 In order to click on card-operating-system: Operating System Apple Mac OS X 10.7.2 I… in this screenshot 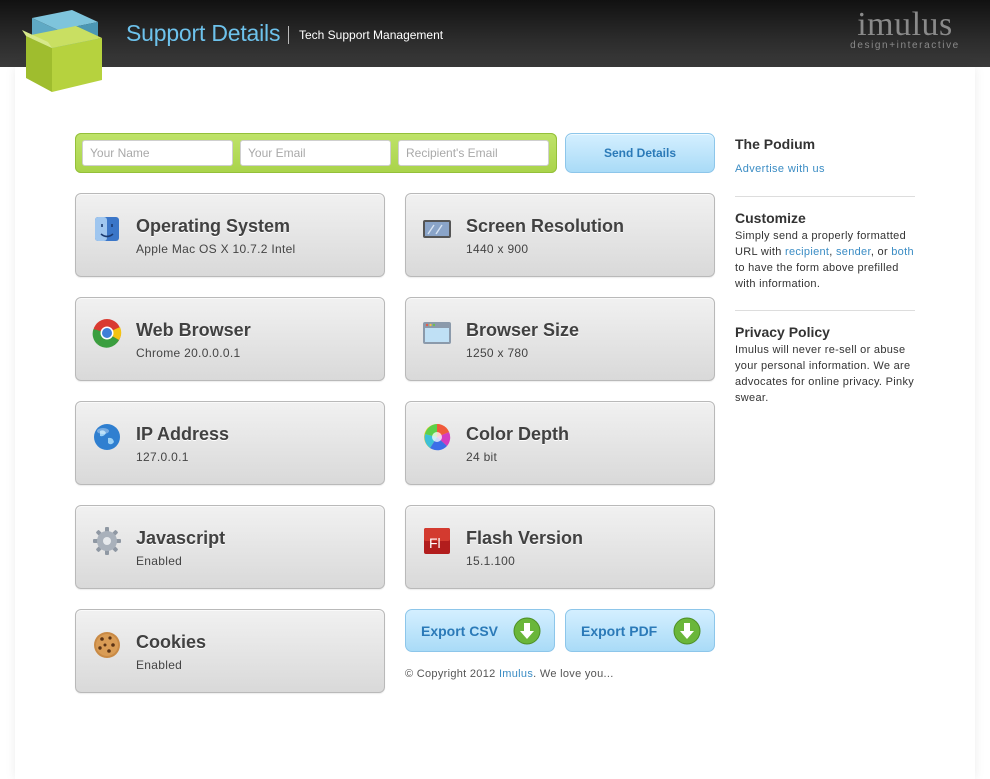, I will do `click(230, 235)`.